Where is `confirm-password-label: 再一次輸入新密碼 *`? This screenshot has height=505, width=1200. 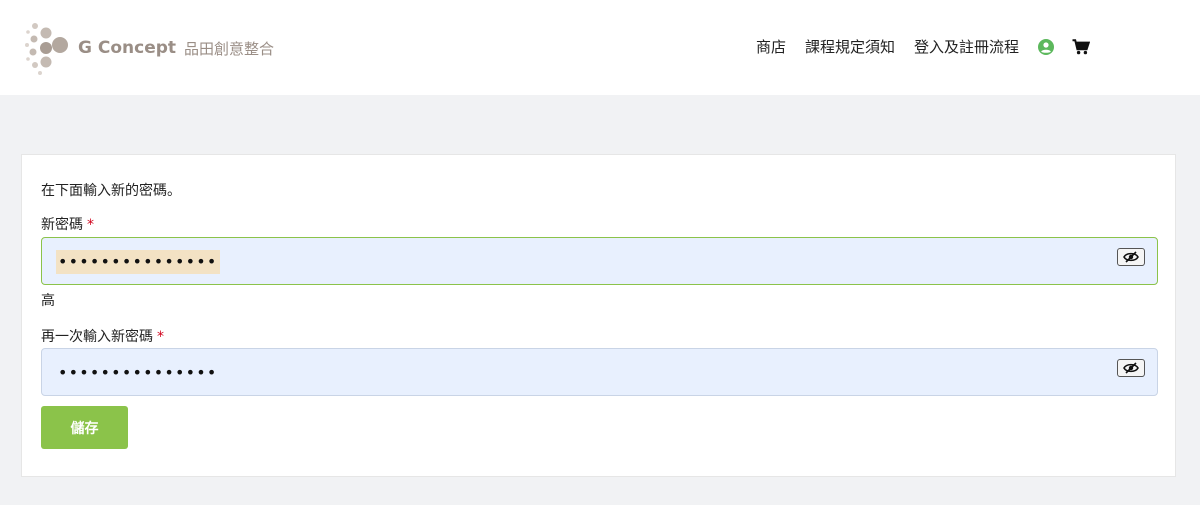 confirm-password-label: 再一次輸入新密碼 * is located at coordinates (102, 336).